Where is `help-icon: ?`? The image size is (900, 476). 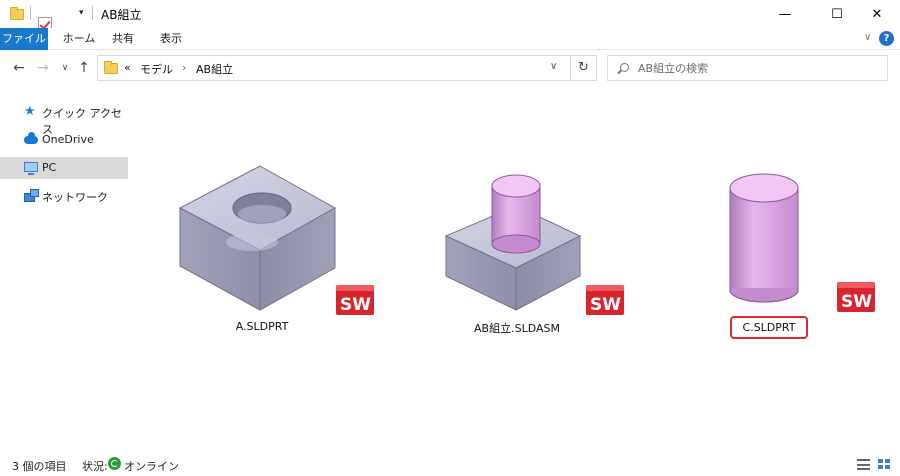
help-icon: ? is located at coordinates (886, 38).